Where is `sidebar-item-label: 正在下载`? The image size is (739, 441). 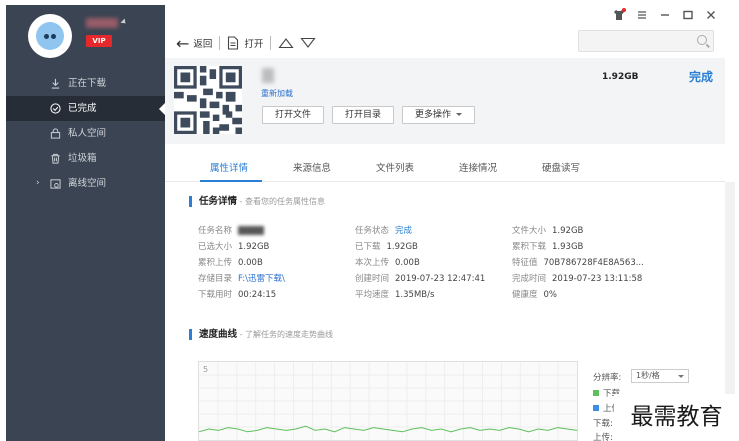
sidebar-item-label: 正在下载 is located at coordinates (87, 83).